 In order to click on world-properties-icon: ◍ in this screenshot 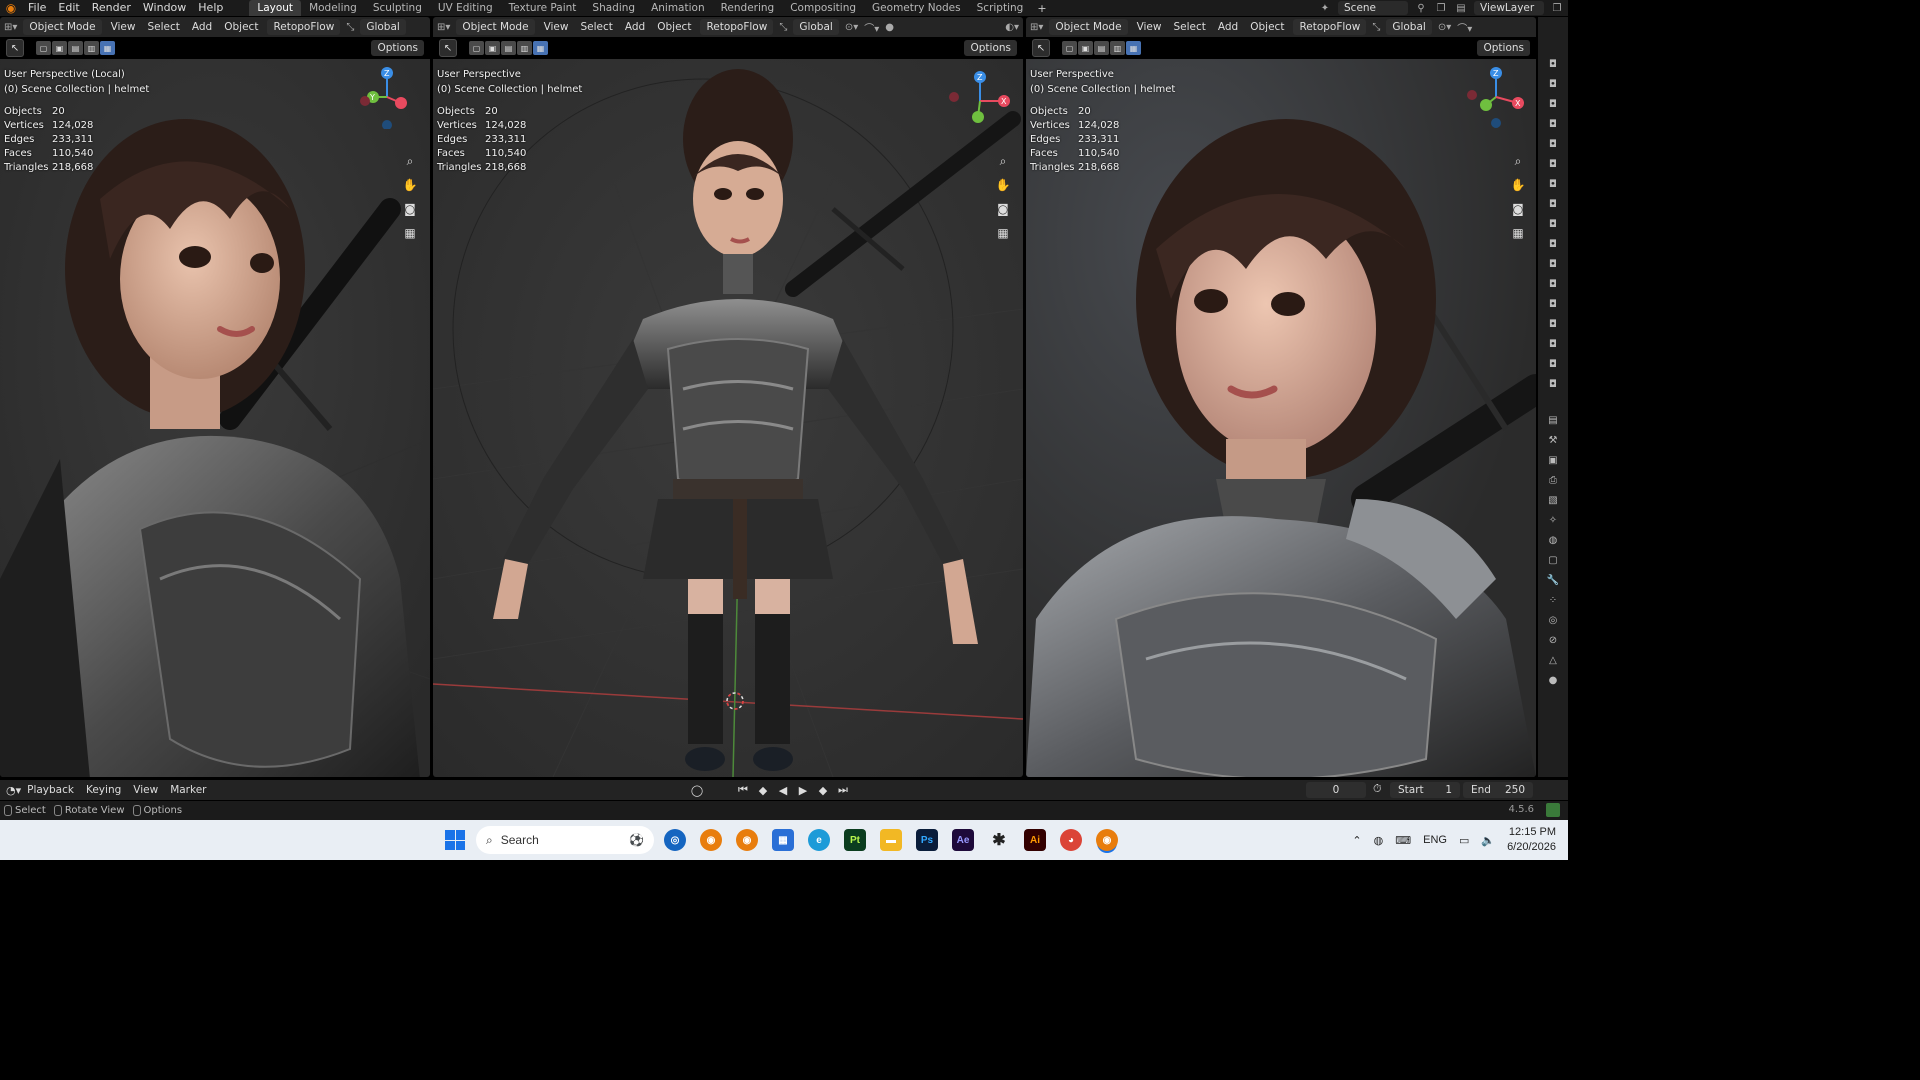, I will do `click(1553, 540)`.